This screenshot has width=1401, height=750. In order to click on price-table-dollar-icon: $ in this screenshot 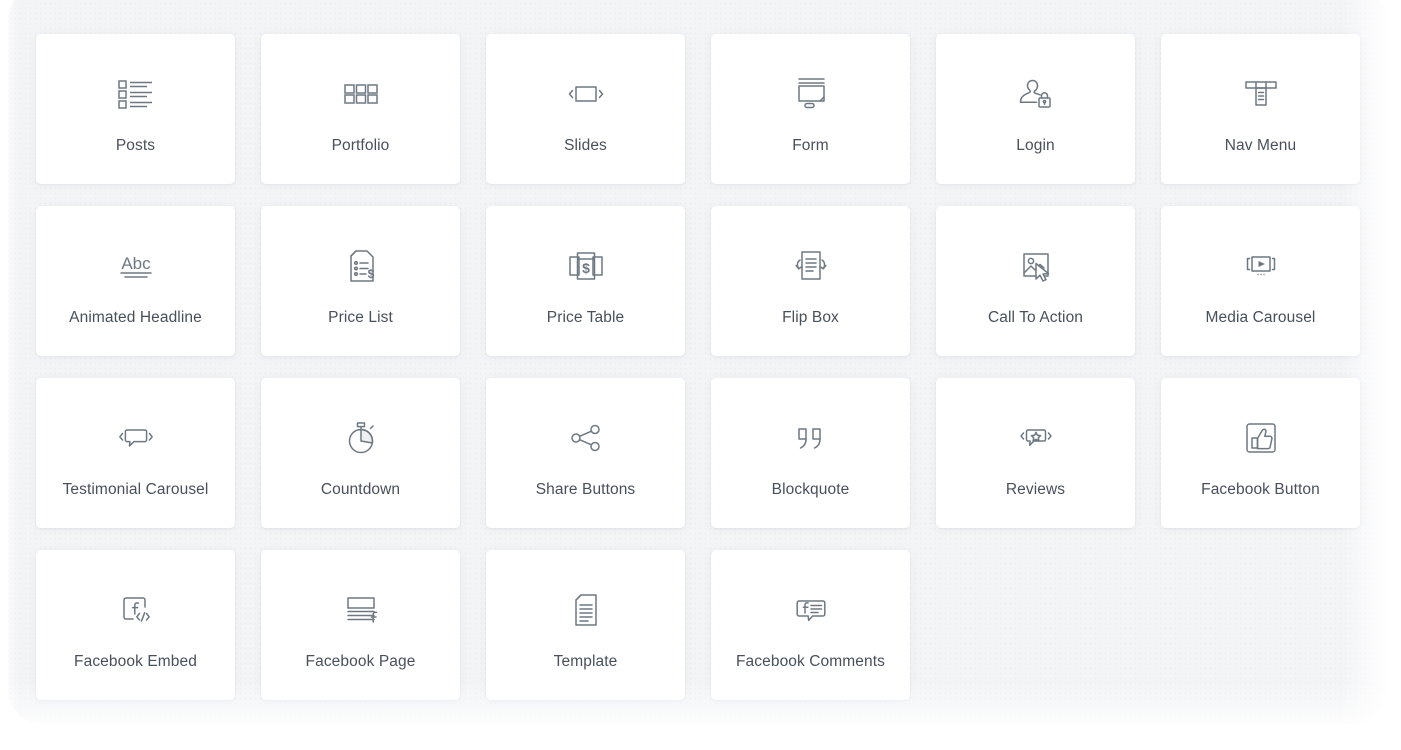, I will do `click(586, 266)`.